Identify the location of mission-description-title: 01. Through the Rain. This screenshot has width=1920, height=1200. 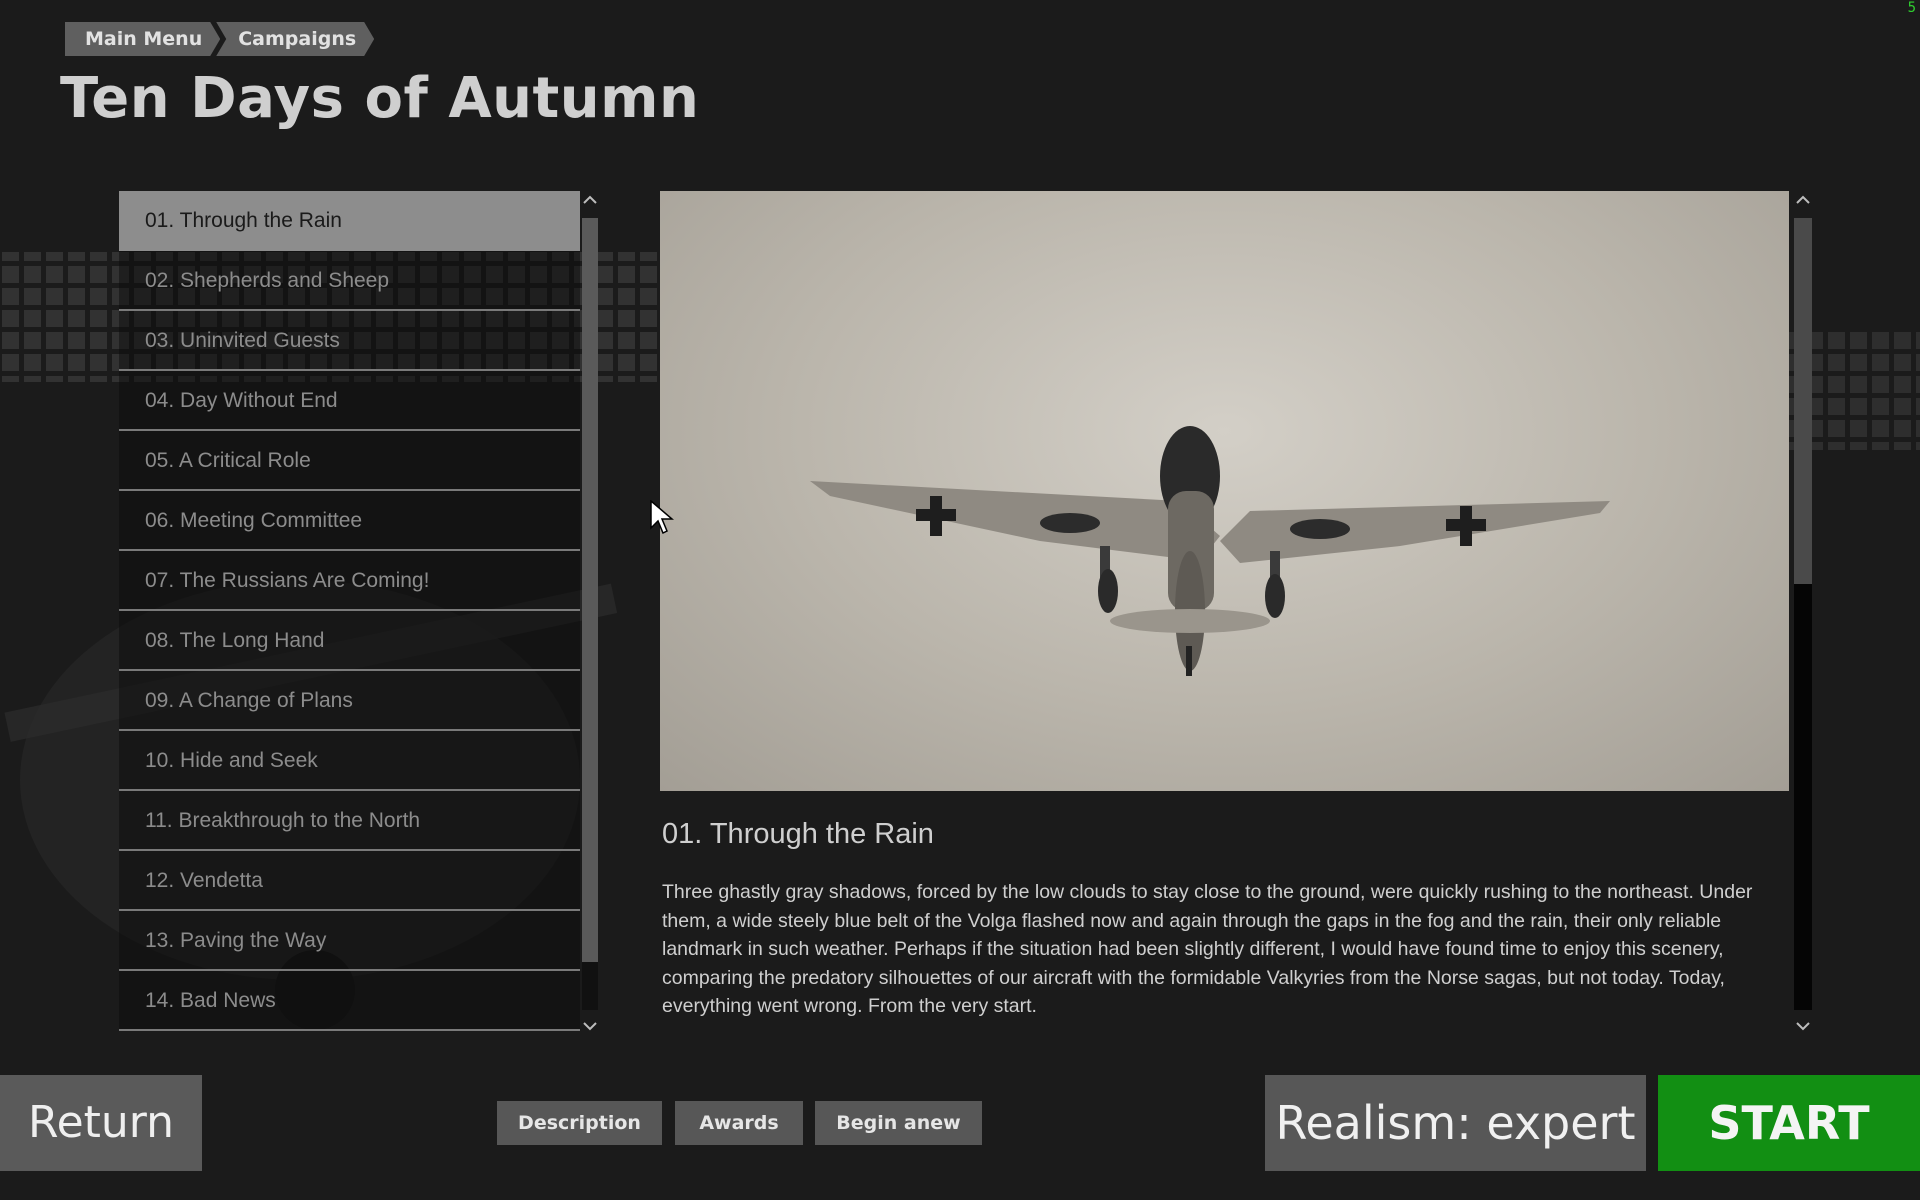
(798, 834).